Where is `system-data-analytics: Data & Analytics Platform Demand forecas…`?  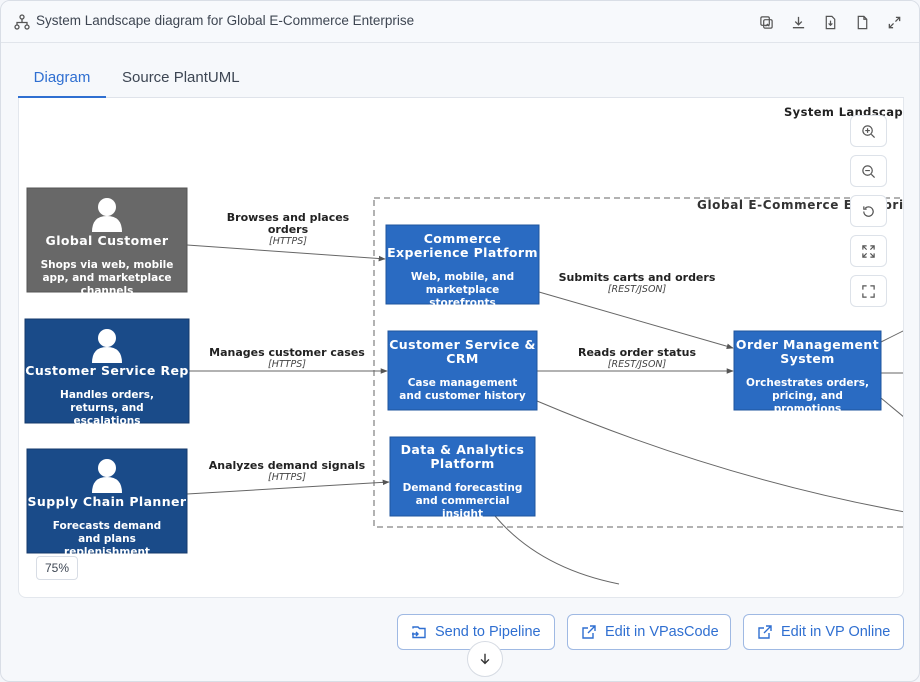
system-data-analytics: Data & Analytics Platform Demand forecas… is located at coordinates (462, 482).